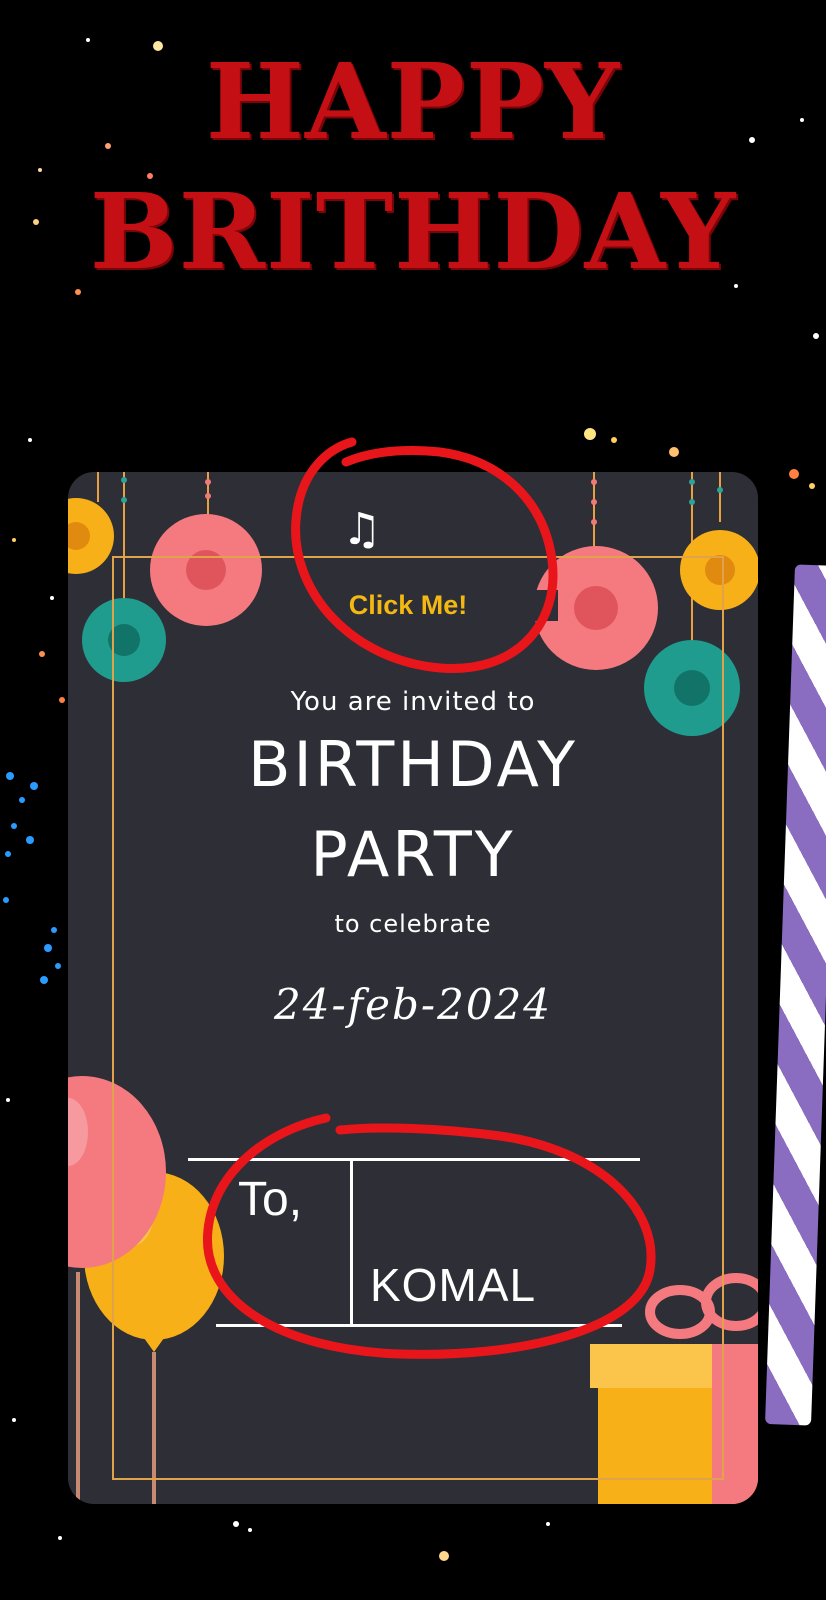  I want to click on click-me-button: Click Me!, so click(408, 605).